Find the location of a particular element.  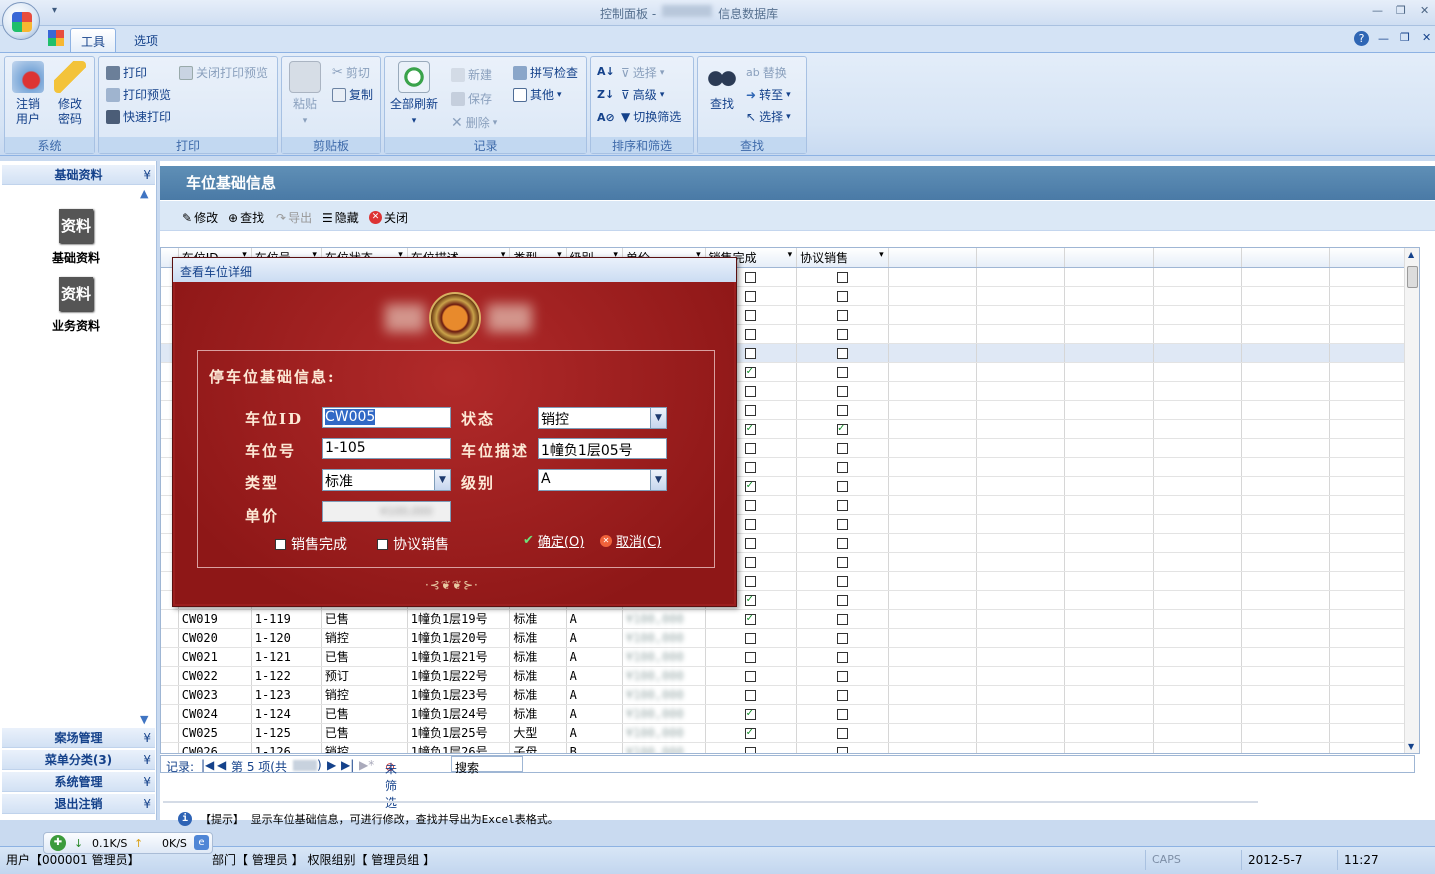

no-field: 1-105 is located at coordinates (386, 448).